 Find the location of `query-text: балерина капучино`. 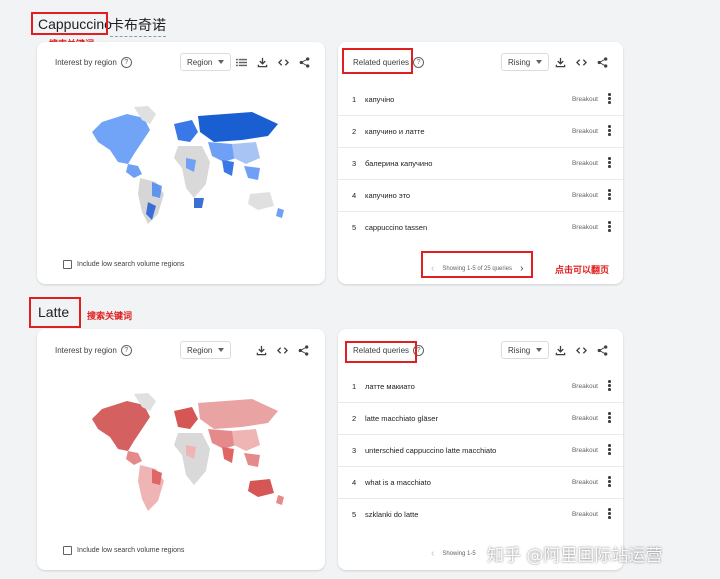

query-text: балерина капучино is located at coordinates (398, 163).